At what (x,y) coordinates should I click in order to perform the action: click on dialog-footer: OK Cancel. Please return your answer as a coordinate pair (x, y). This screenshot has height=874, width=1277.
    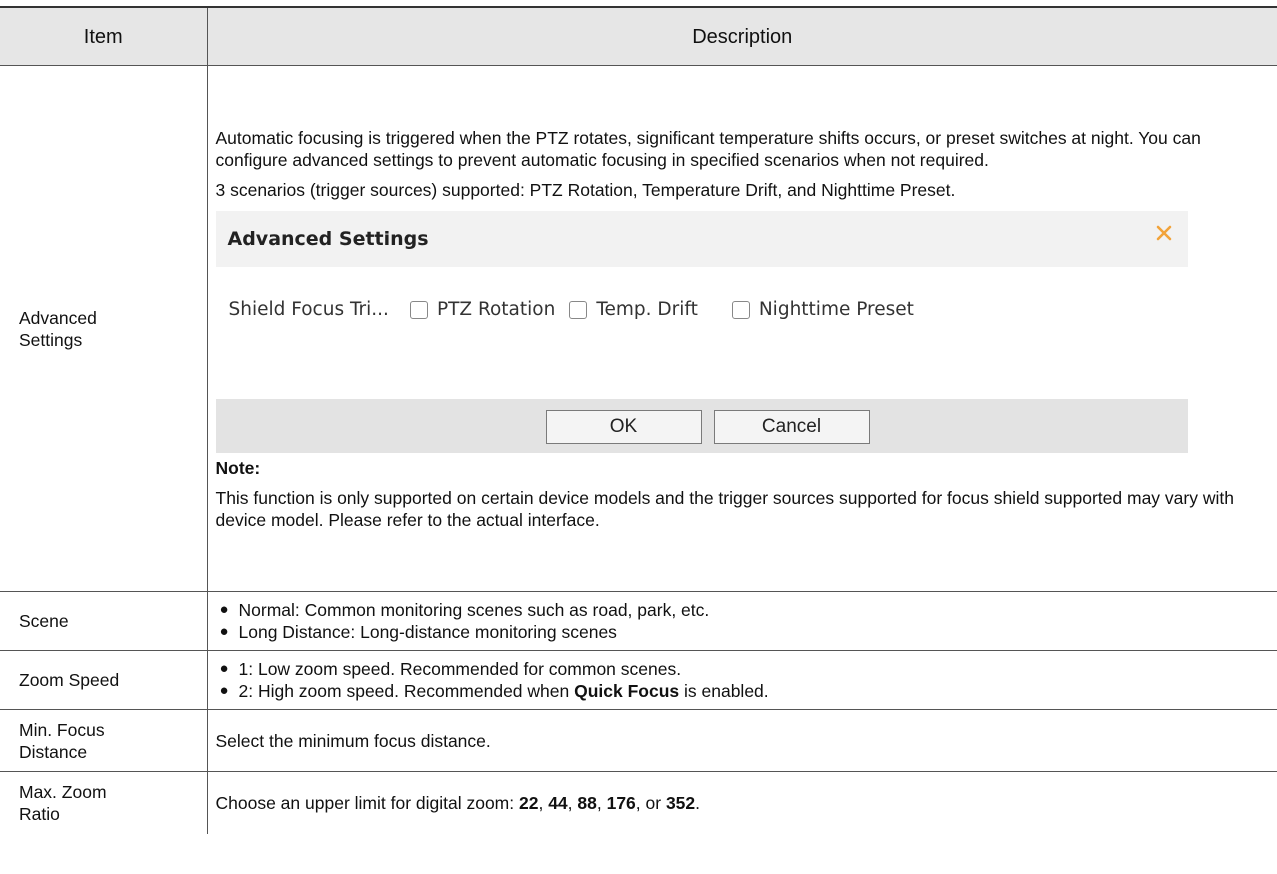
    Looking at the image, I should click on (701, 425).